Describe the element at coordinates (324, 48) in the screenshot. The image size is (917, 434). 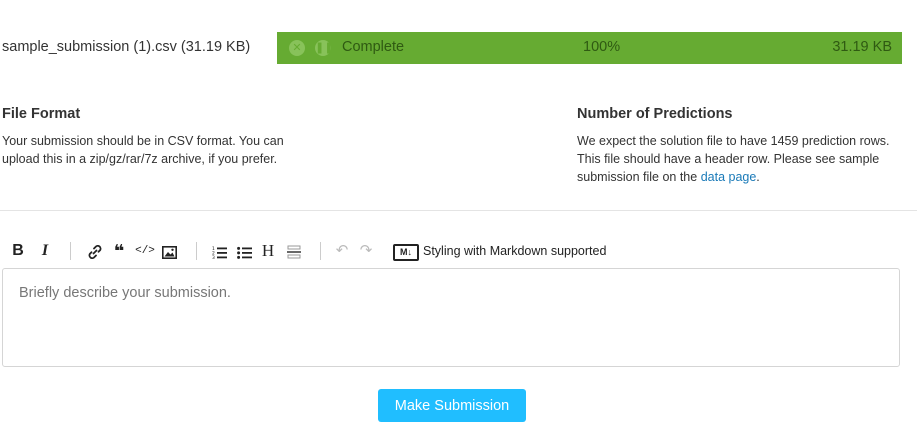
I see `pause-upload-icon: ❚❚` at that location.